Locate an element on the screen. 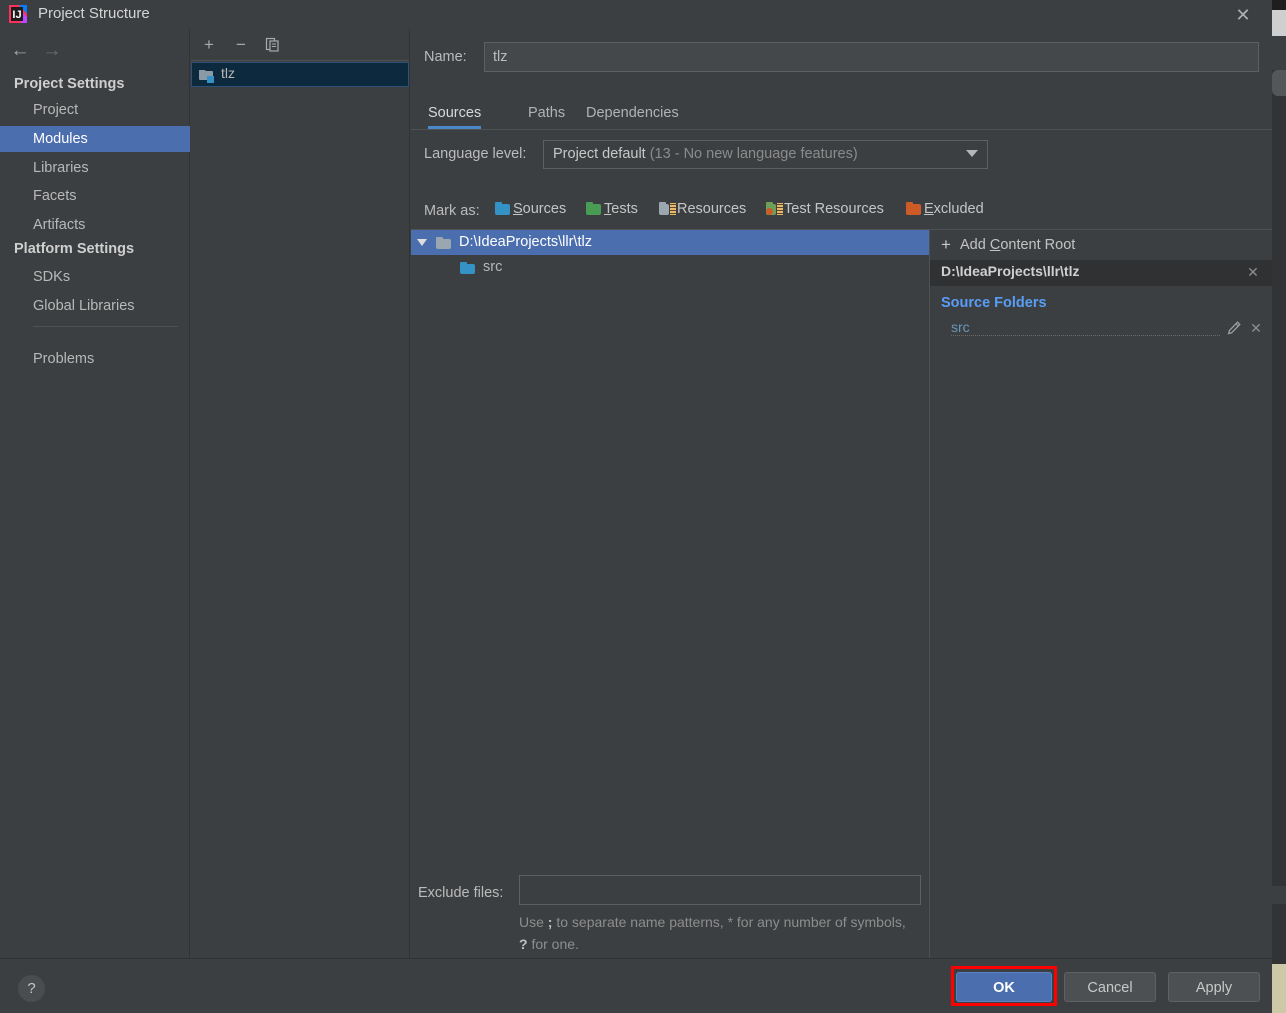 This screenshot has height=1013, width=1286. add-content-root-button: + Add Content Root is located at coordinates (1101, 245).